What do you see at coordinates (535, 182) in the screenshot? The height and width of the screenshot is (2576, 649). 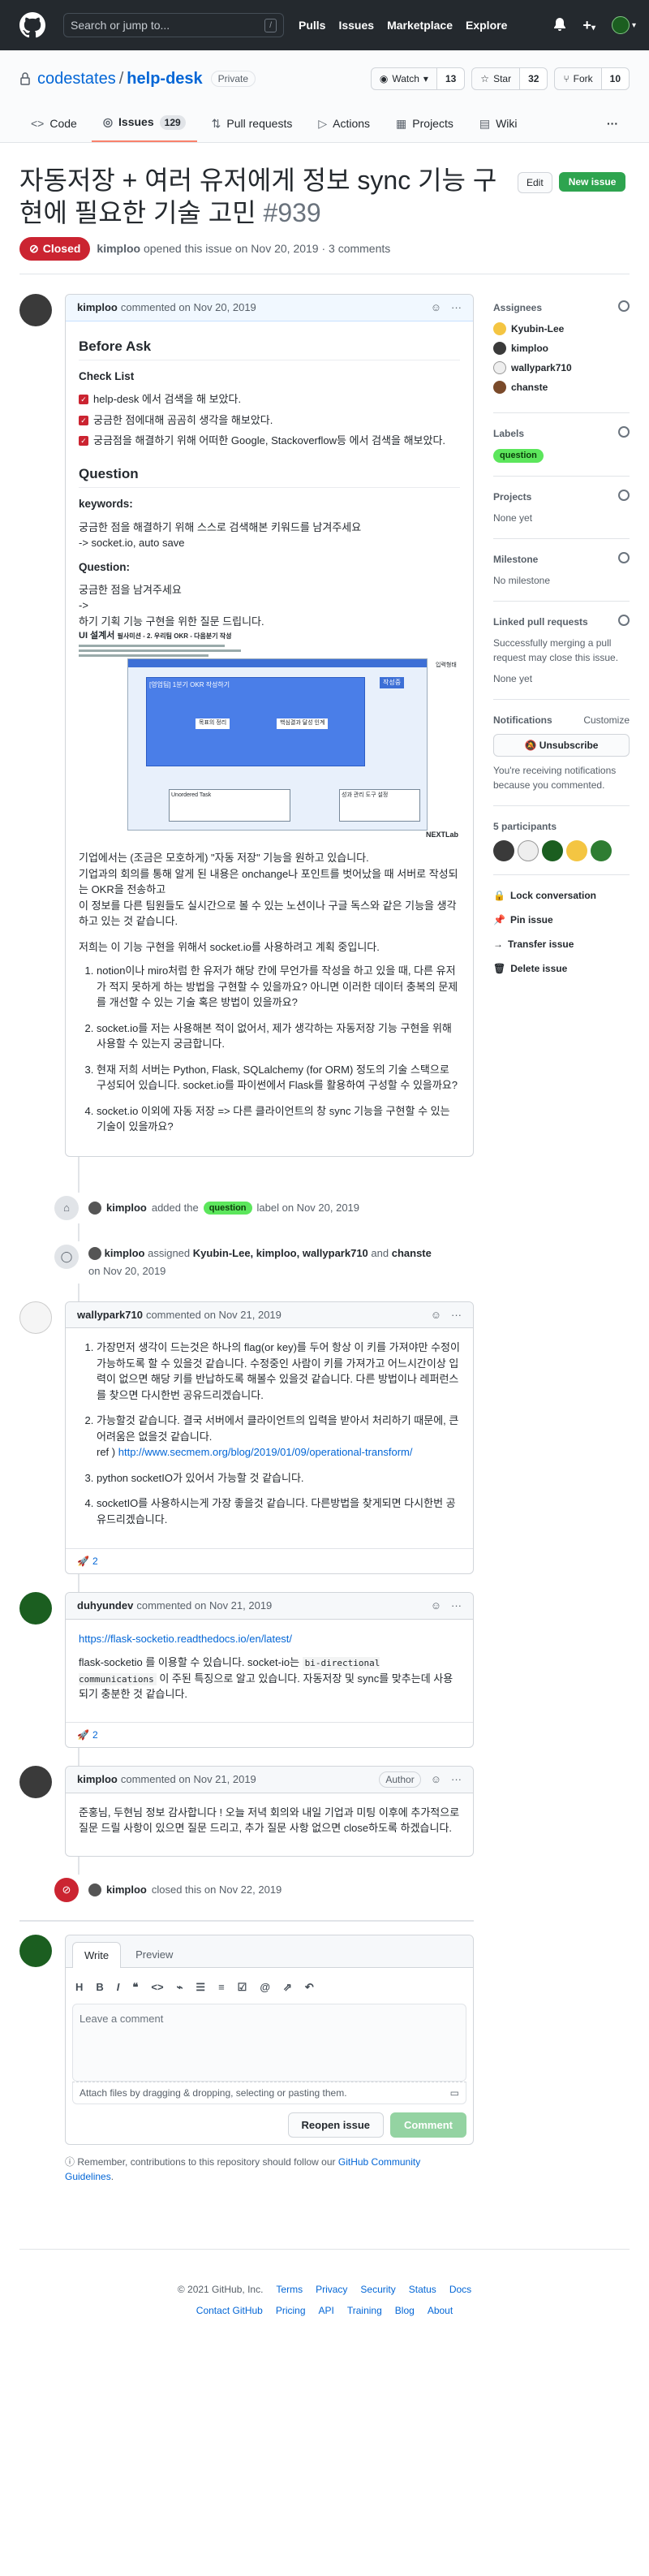 I see `edit-title-button: Edit` at bounding box center [535, 182].